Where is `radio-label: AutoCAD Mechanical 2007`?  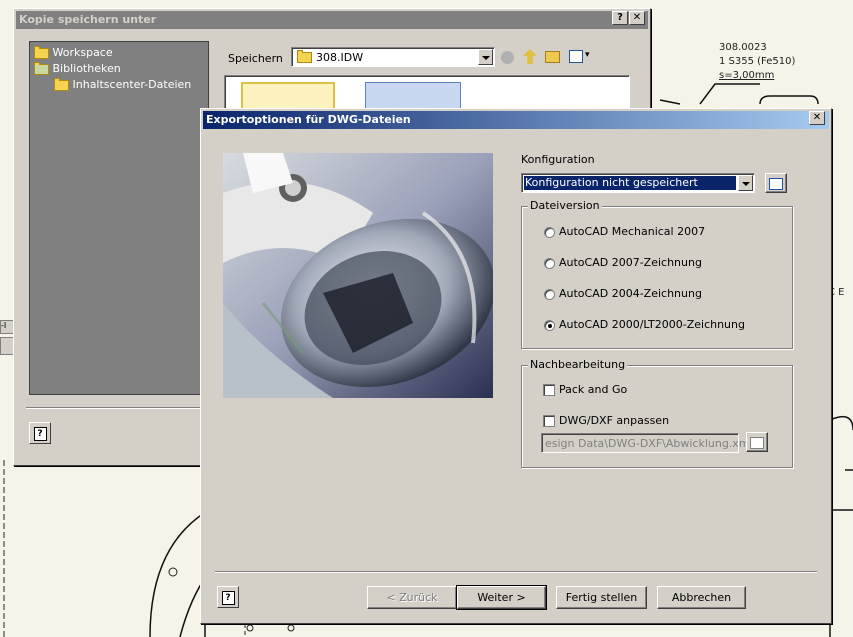
radio-label: AutoCAD Mechanical 2007 is located at coordinates (632, 231).